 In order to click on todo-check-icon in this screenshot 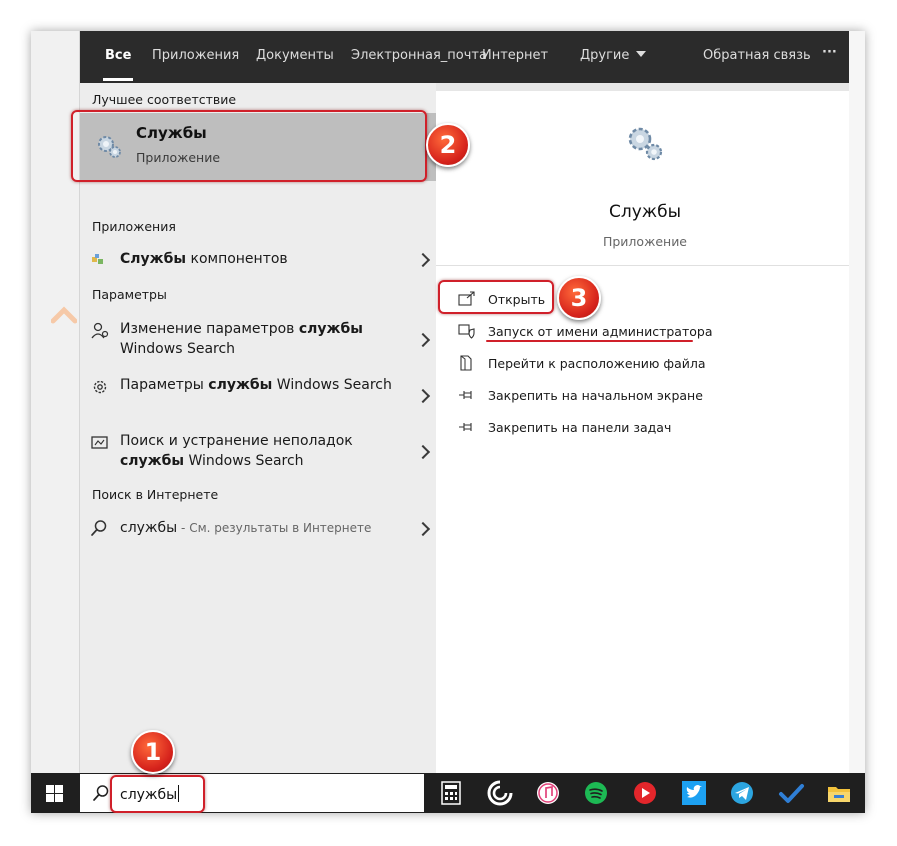, I will do `click(791, 793)`.